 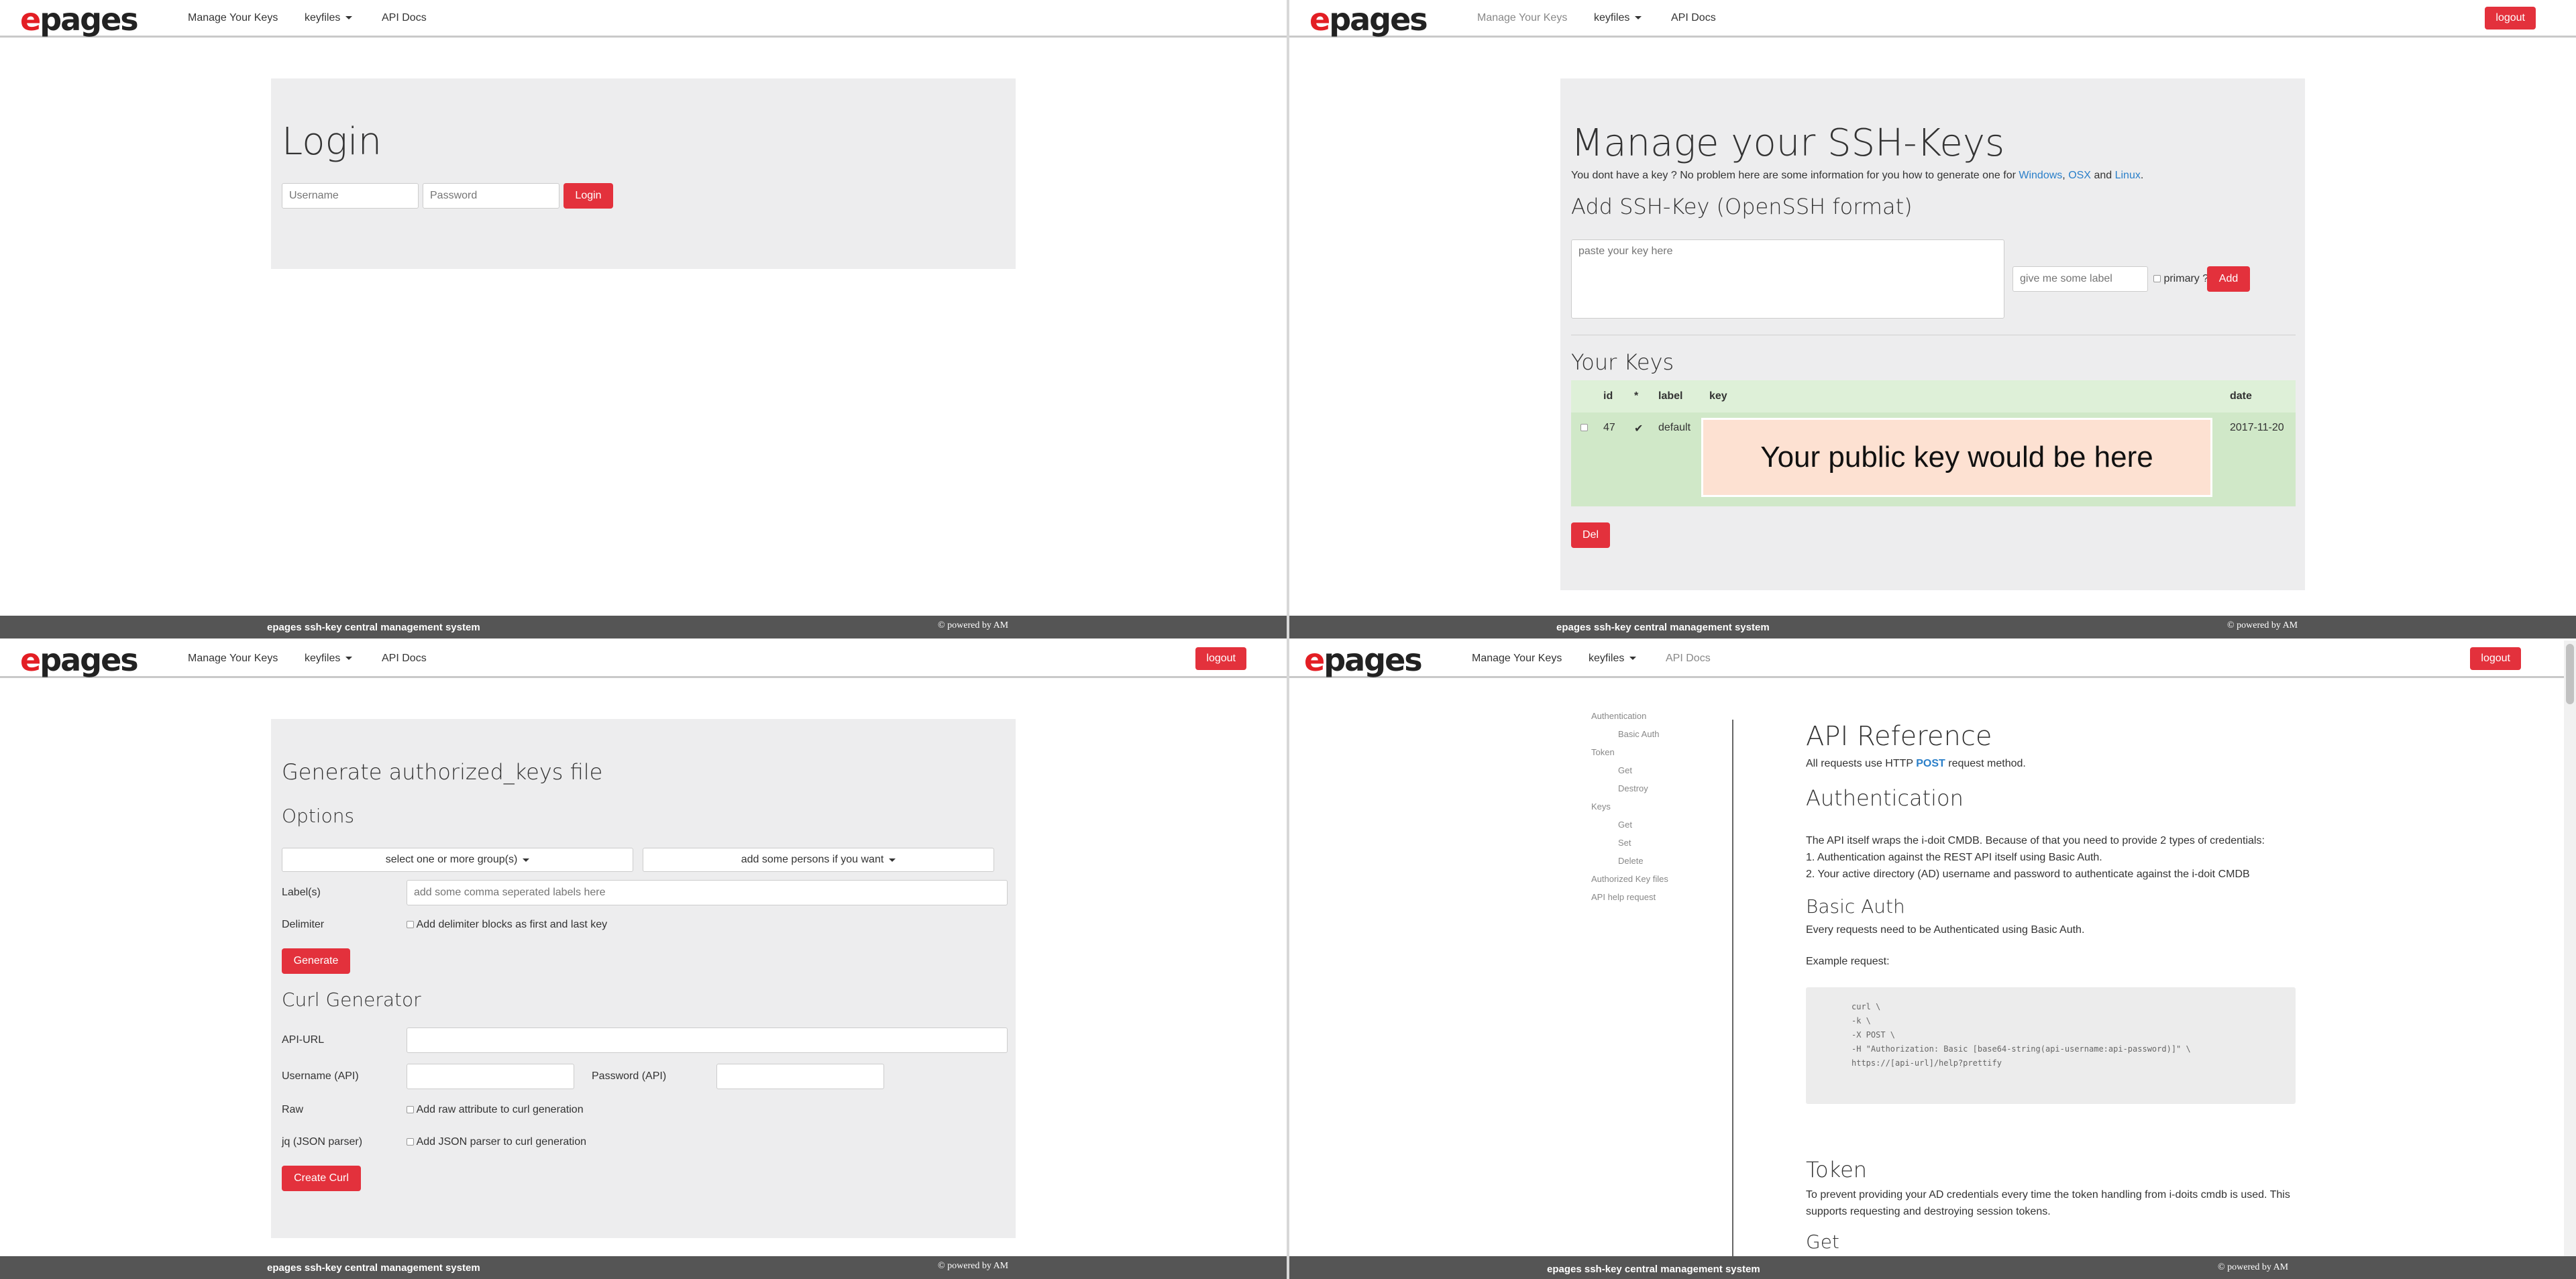 What do you see at coordinates (1623, 897) in the screenshot?
I see `sidenav-api-help-request: API help request` at bounding box center [1623, 897].